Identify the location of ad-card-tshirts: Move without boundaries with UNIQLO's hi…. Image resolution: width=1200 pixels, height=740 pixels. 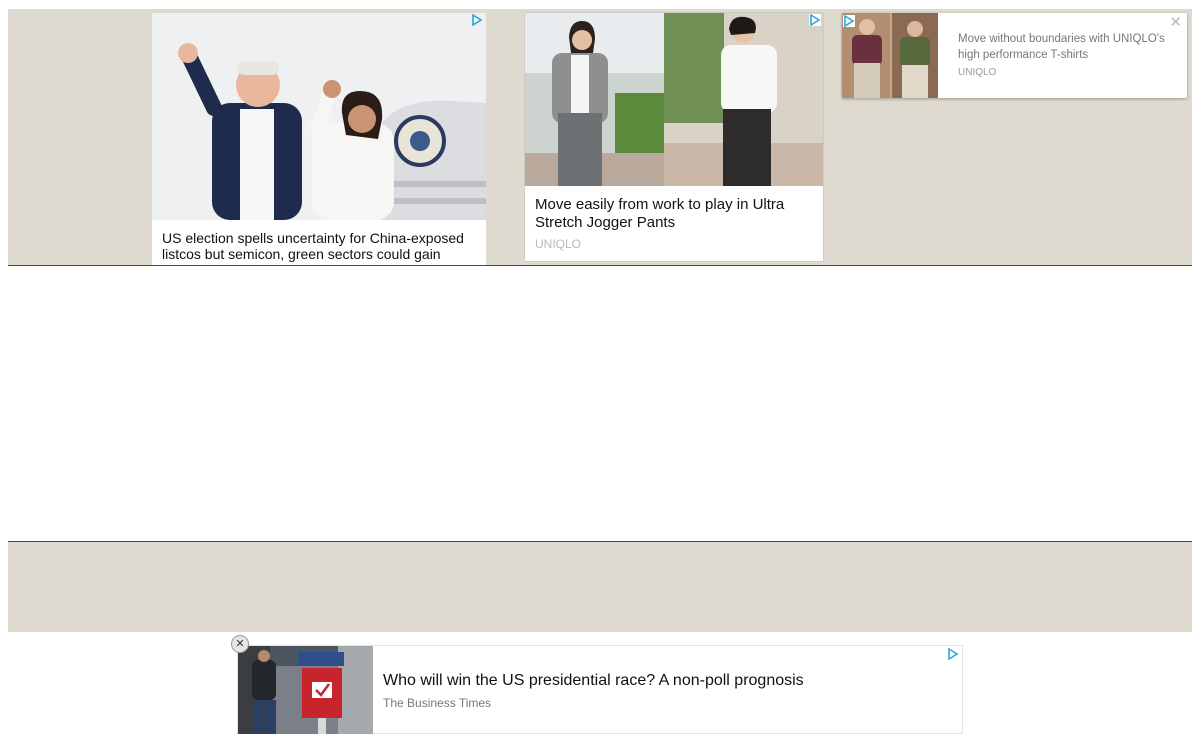
(1014, 55).